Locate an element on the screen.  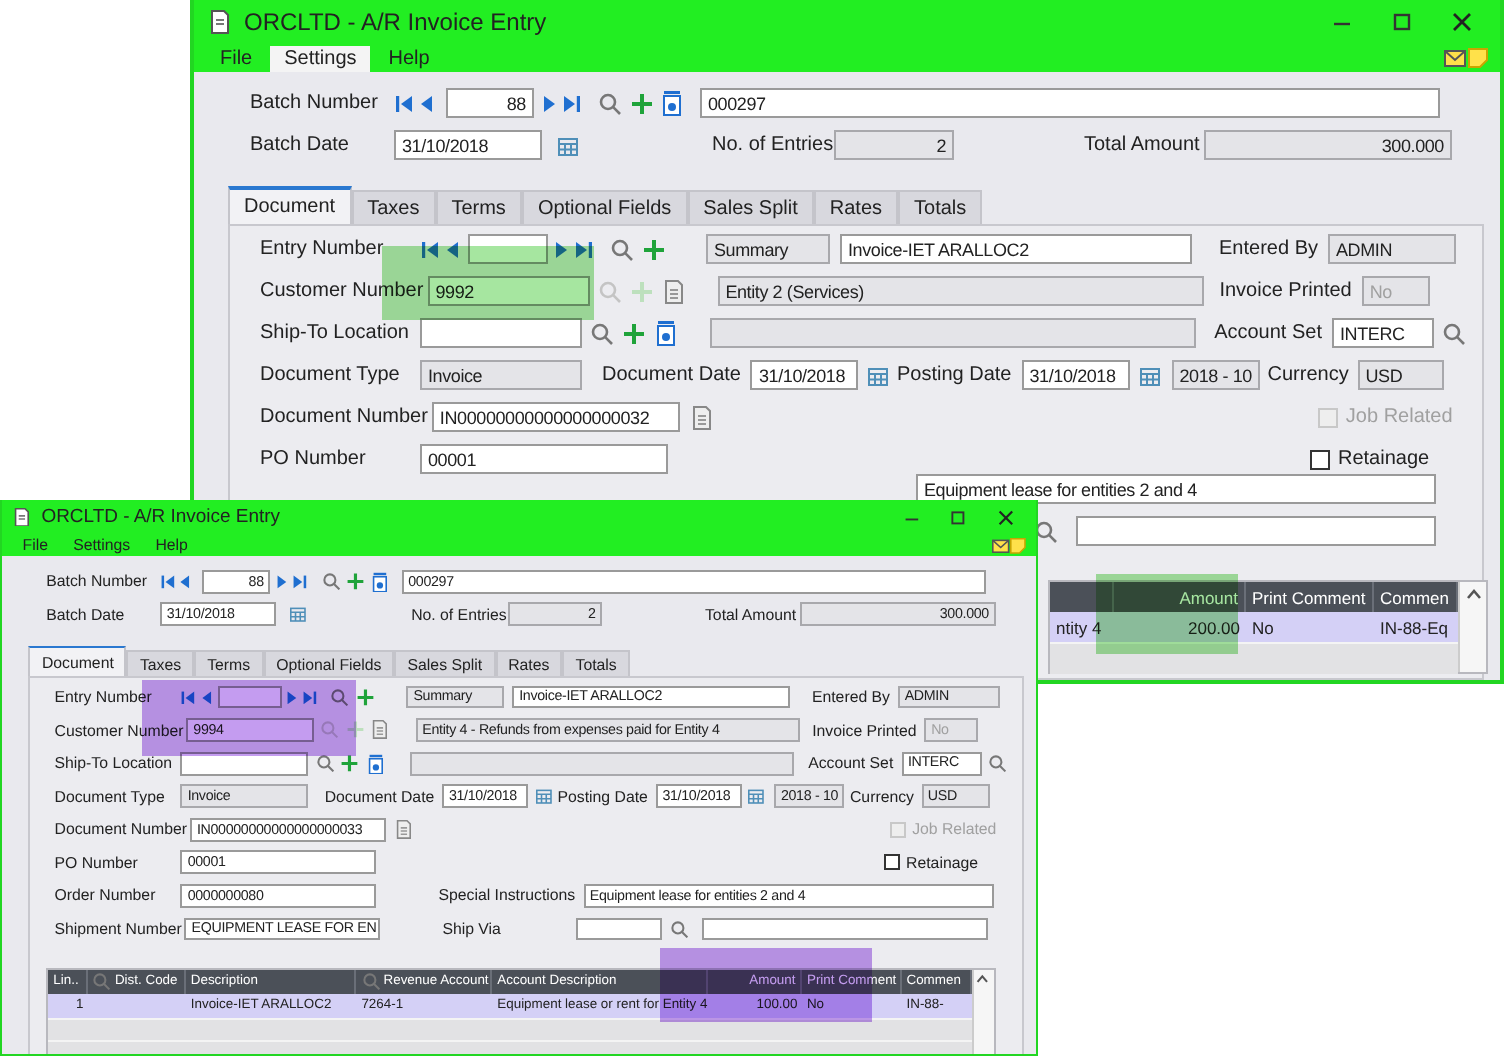
field-label: Ship-To Location is located at coordinates (114, 763).